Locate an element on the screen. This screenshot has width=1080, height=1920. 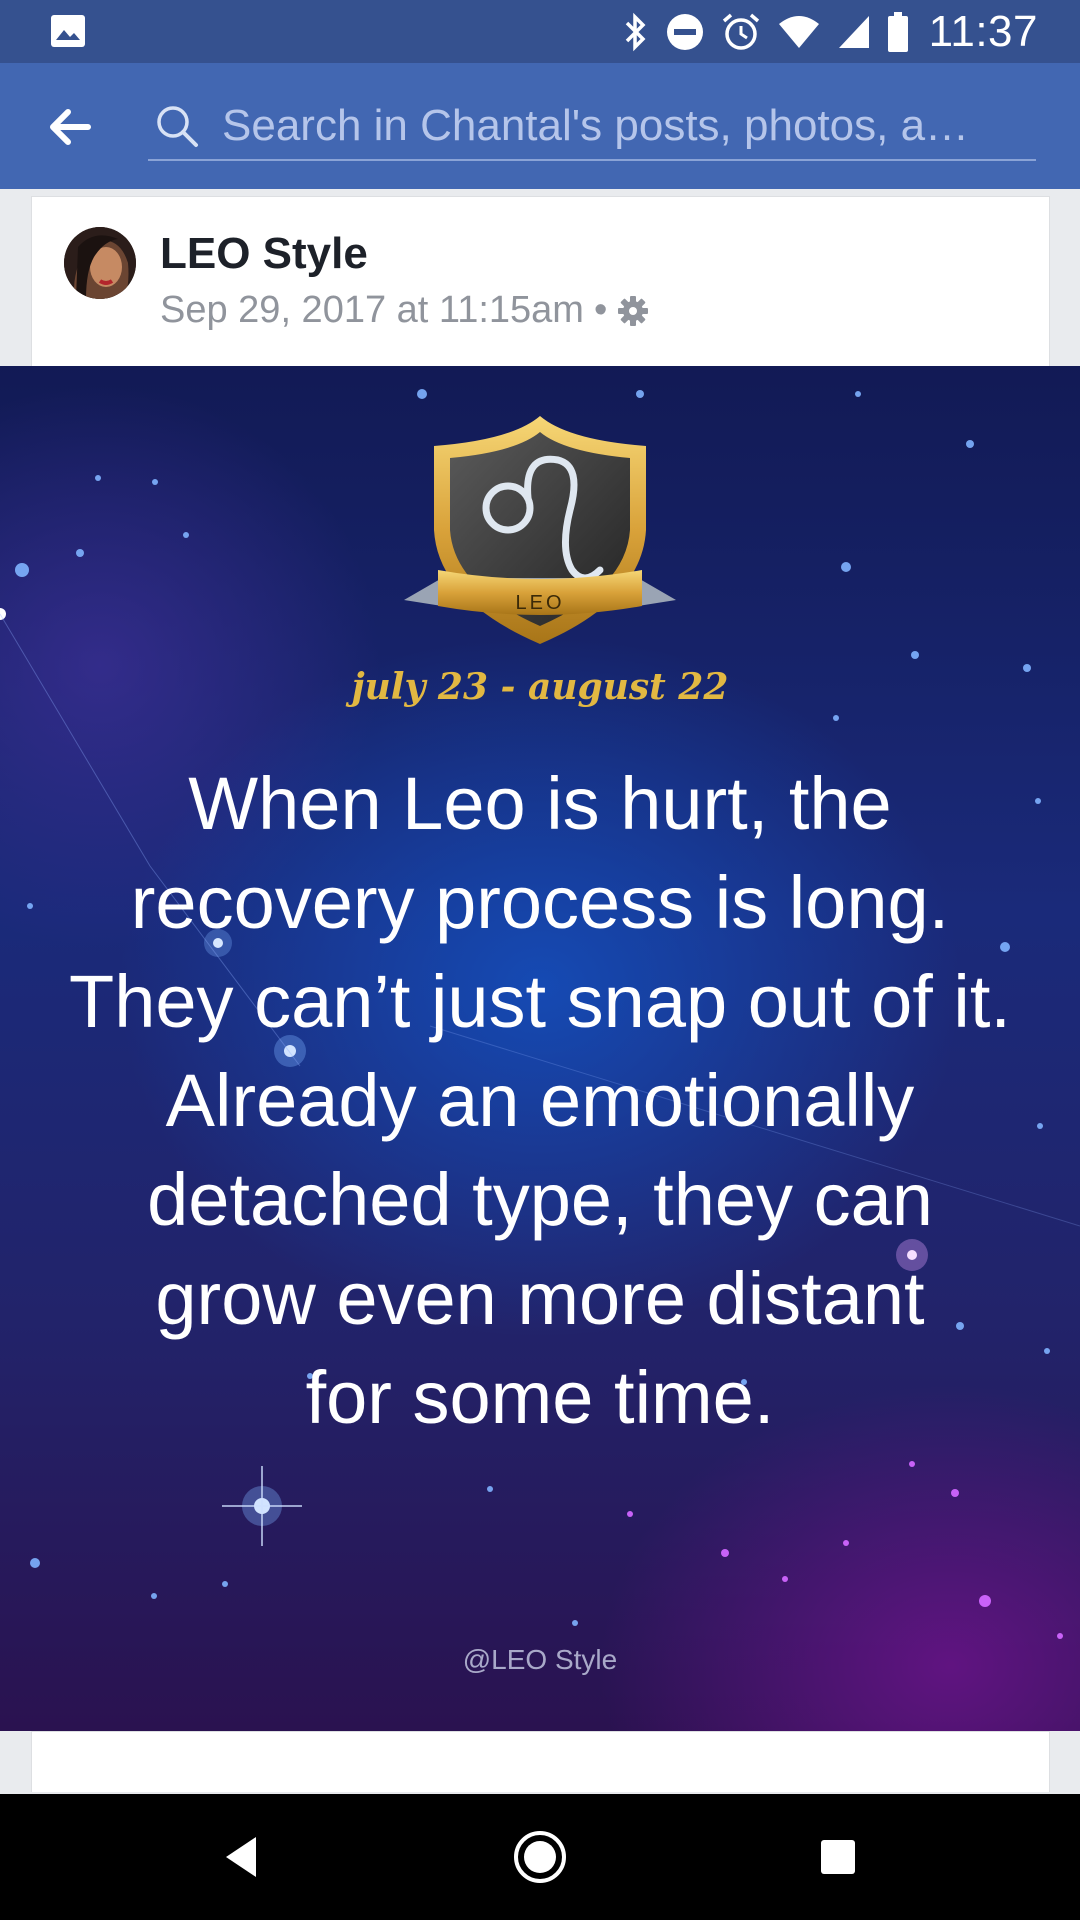
avatar-image is located at coordinates (100, 263).